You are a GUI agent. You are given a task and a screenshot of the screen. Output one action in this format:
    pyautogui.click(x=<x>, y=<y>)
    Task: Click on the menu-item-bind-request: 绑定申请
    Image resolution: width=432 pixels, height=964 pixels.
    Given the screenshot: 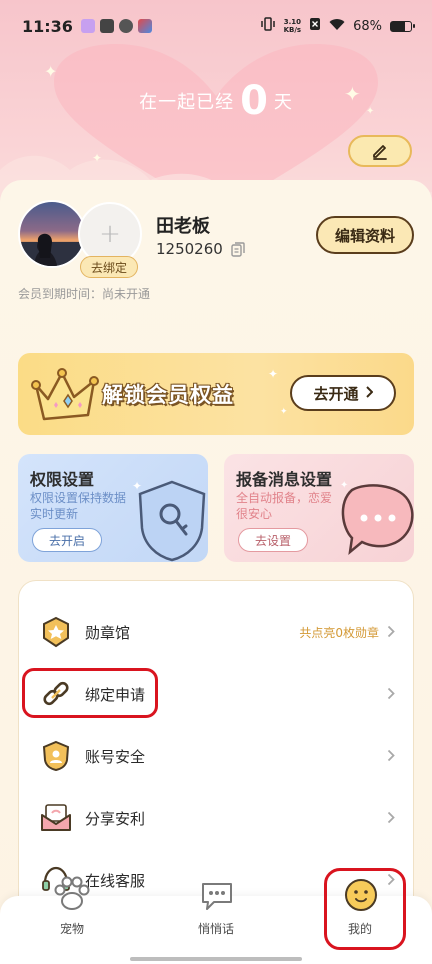 What is the action you would take?
    pyautogui.click(x=217, y=694)
    